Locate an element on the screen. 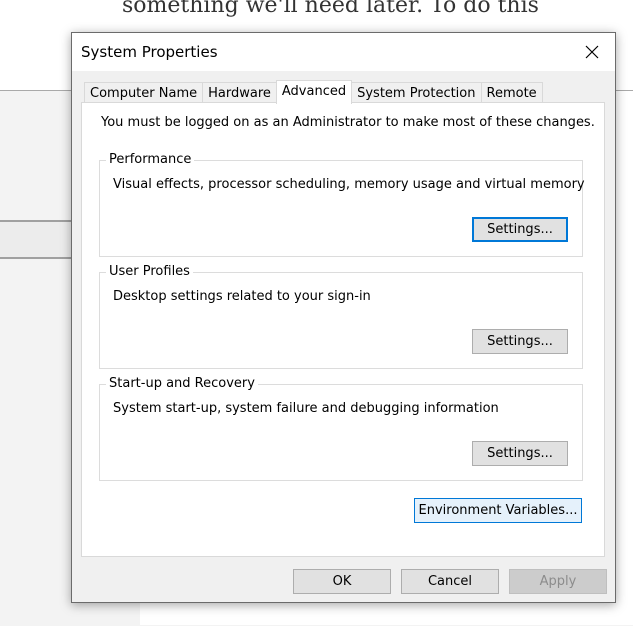 The height and width of the screenshot is (626, 633). tab-computer-name: Computer Name is located at coordinates (144, 92).